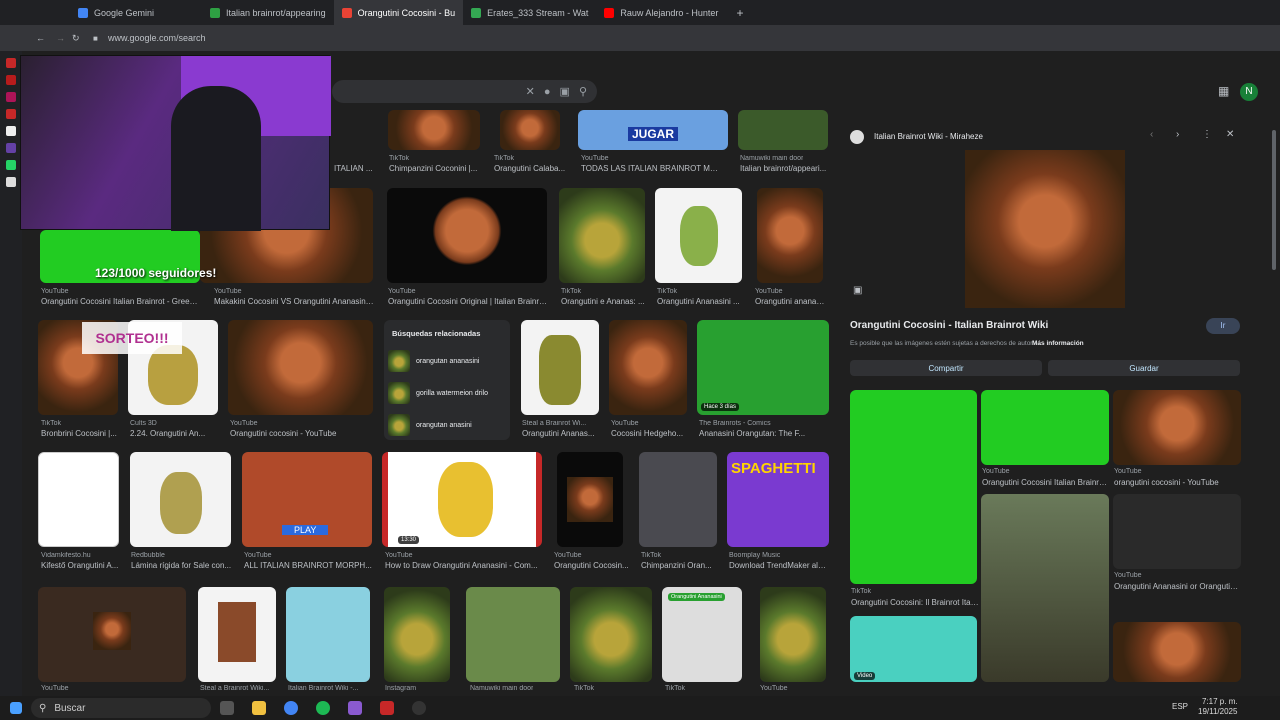 This screenshot has height=720, width=1280. Describe the element at coordinates (307, 499) in the screenshot. I see `result-image: PLAY` at that location.